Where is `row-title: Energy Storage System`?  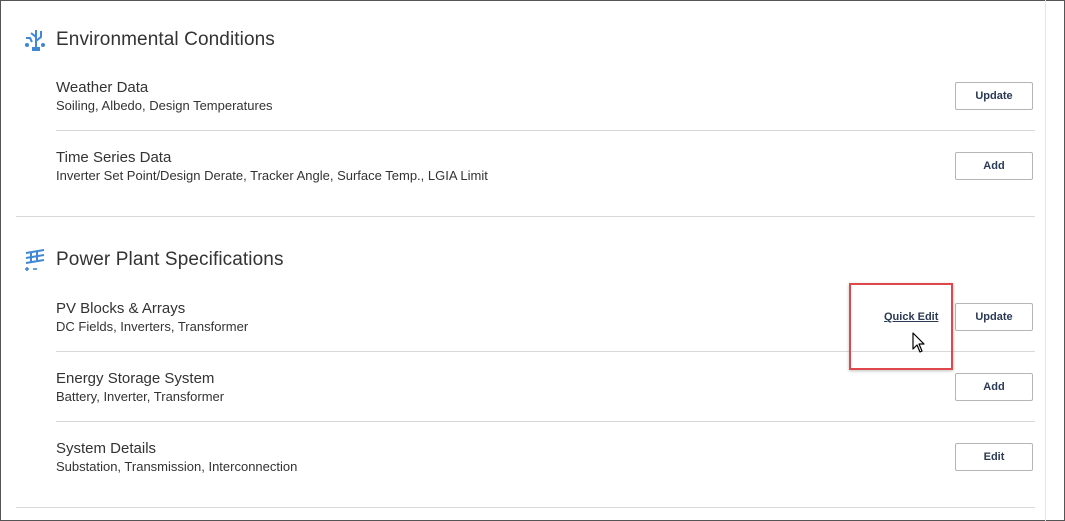
row-title: Energy Storage System is located at coordinates (135, 378).